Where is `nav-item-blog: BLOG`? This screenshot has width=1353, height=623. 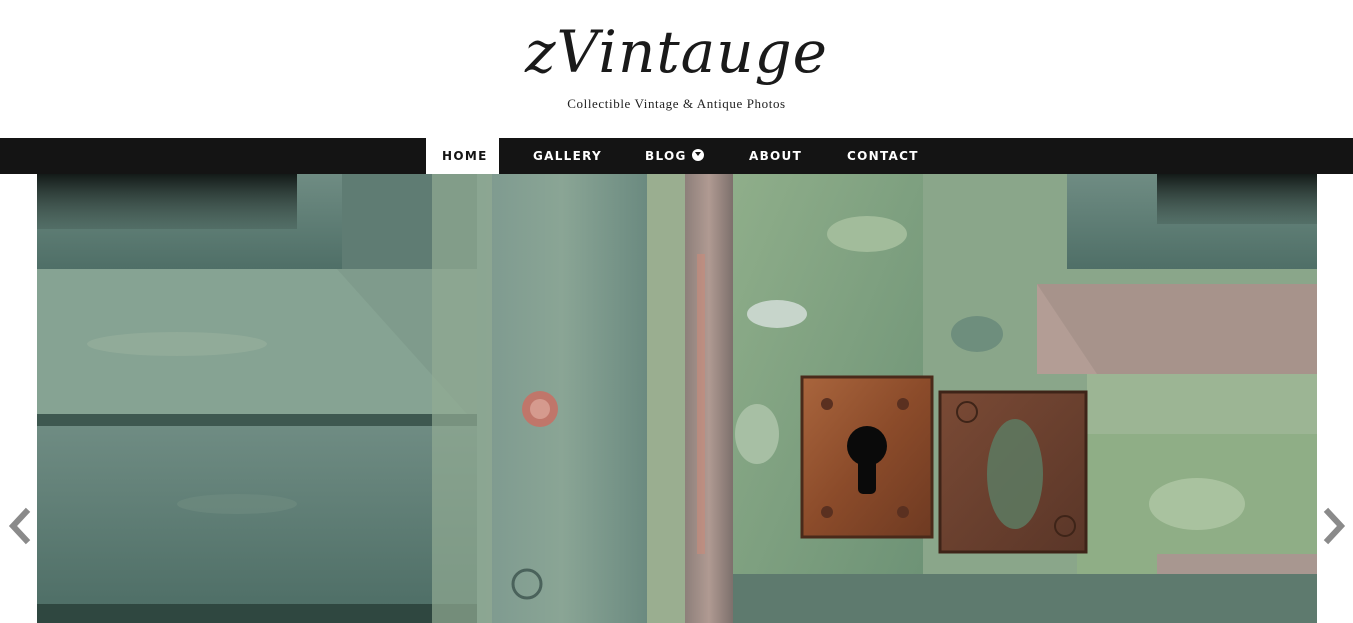 nav-item-blog: BLOG is located at coordinates (666, 156).